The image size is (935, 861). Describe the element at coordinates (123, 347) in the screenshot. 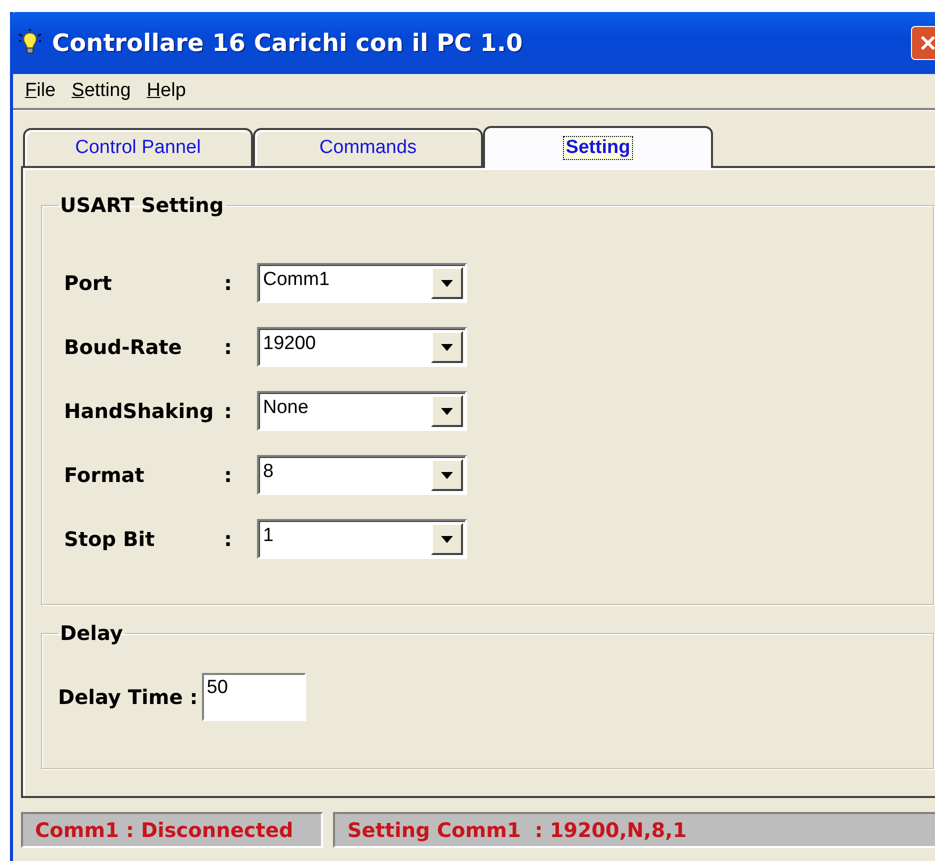

I see `field-label: Boud-Rate` at that location.